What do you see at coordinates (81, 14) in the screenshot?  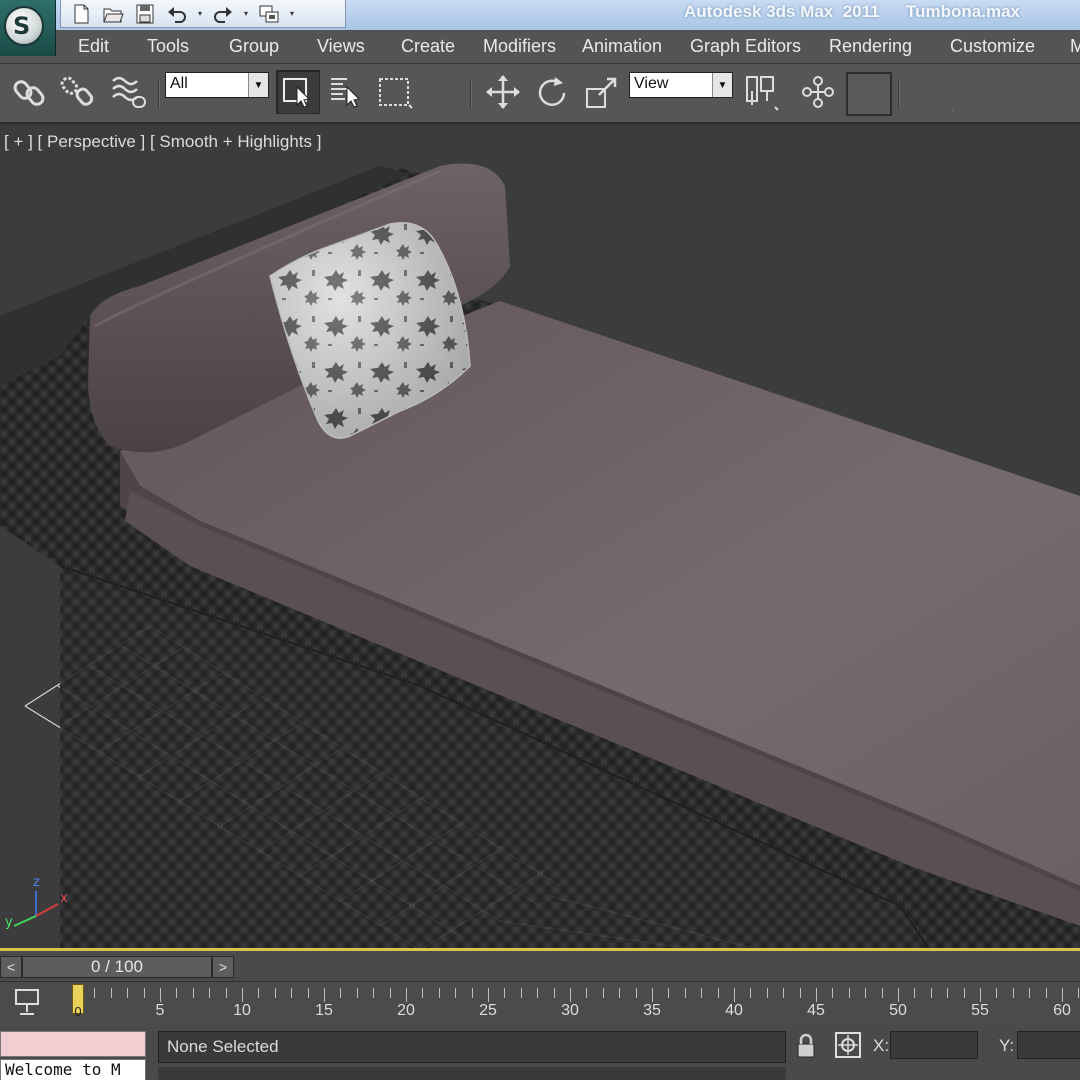 I see `new-file-icon` at bounding box center [81, 14].